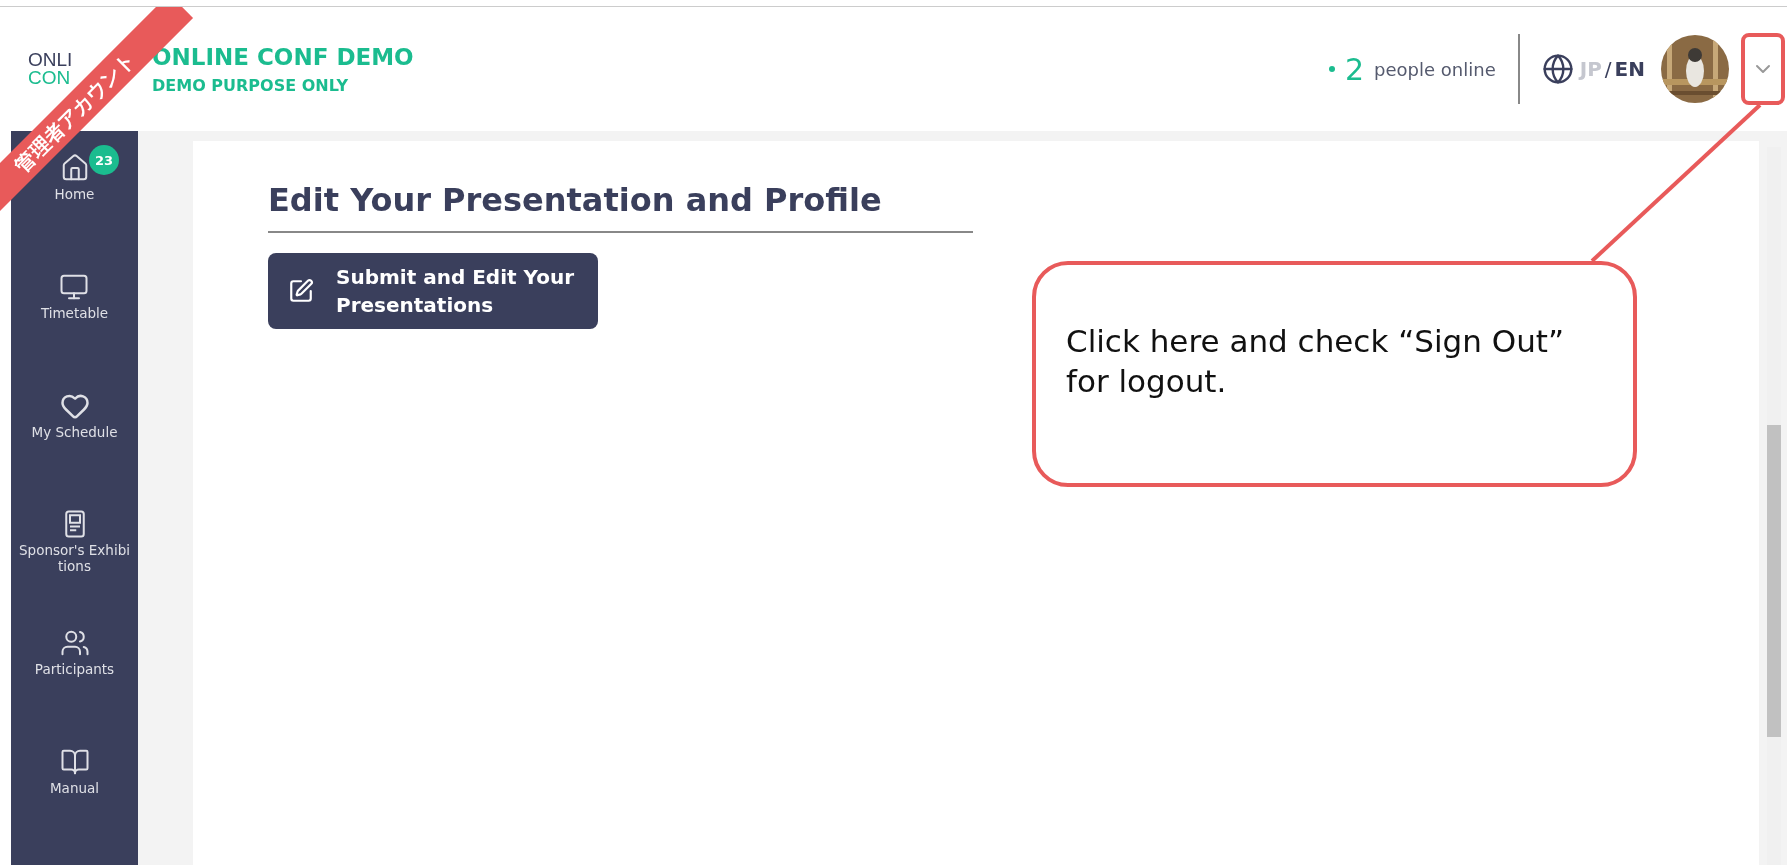 Image resolution: width=1787 pixels, height=865 pixels. Describe the element at coordinates (1763, 69) in the screenshot. I see `account-menu-button` at that location.